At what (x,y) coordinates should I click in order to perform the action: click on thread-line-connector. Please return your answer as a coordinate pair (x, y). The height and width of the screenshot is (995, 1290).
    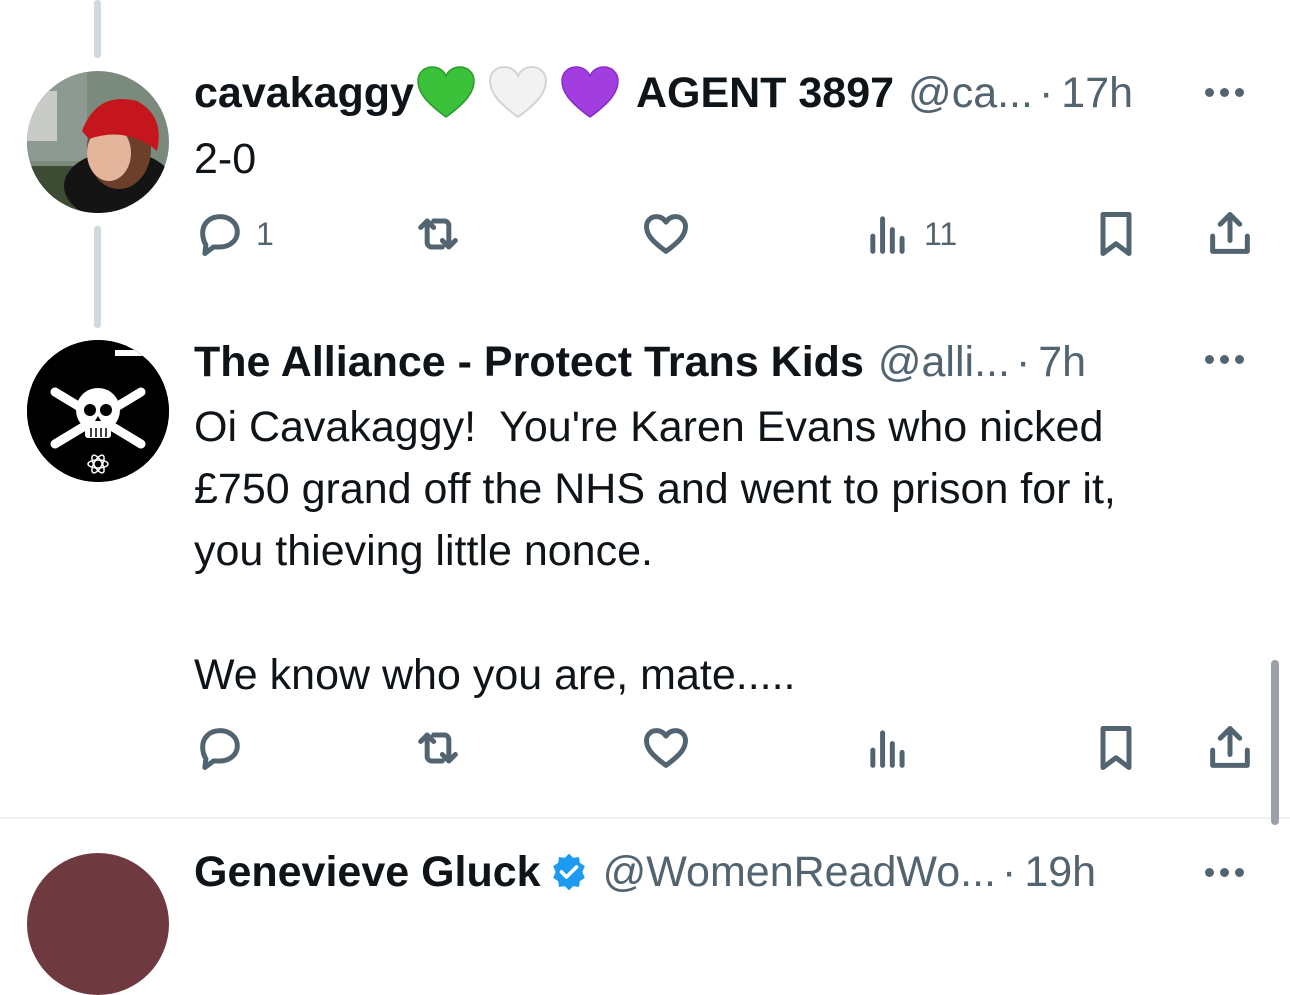
    Looking at the image, I should click on (97, 277).